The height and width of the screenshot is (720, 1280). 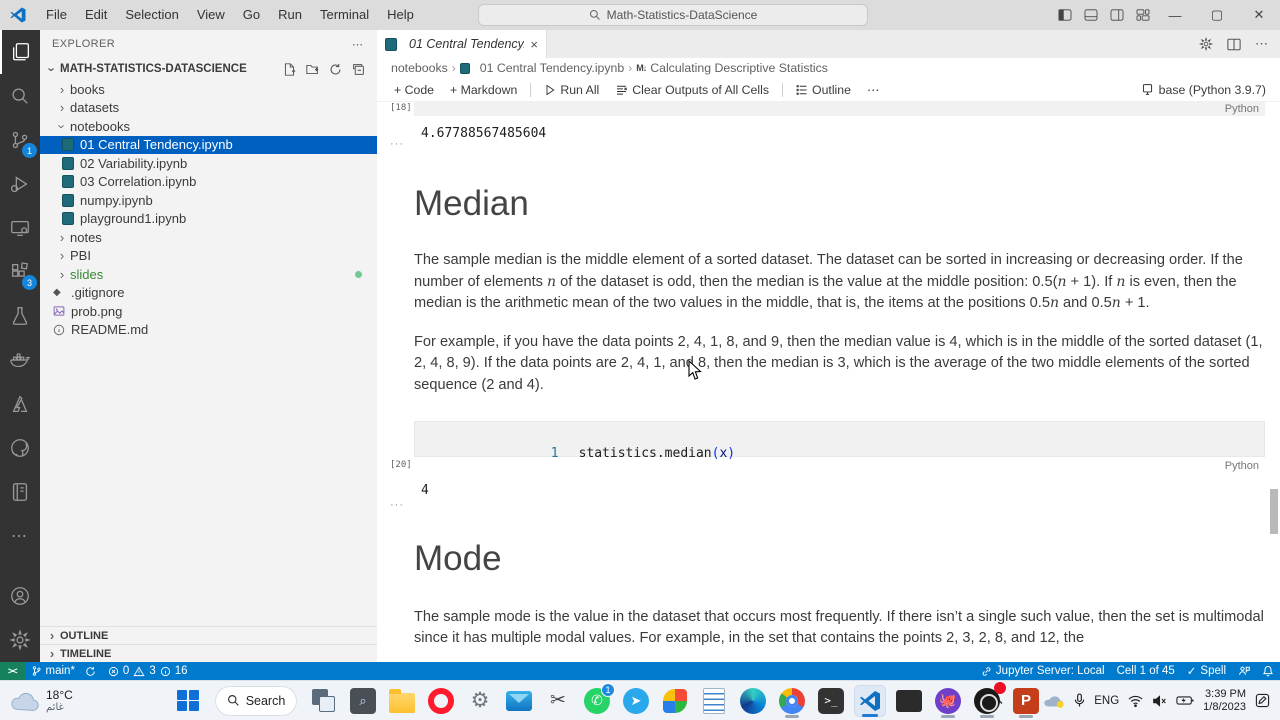 What do you see at coordinates (739, 68) in the screenshot?
I see `breadcrumb-section: Calculating Descriptive Statistics` at bounding box center [739, 68].